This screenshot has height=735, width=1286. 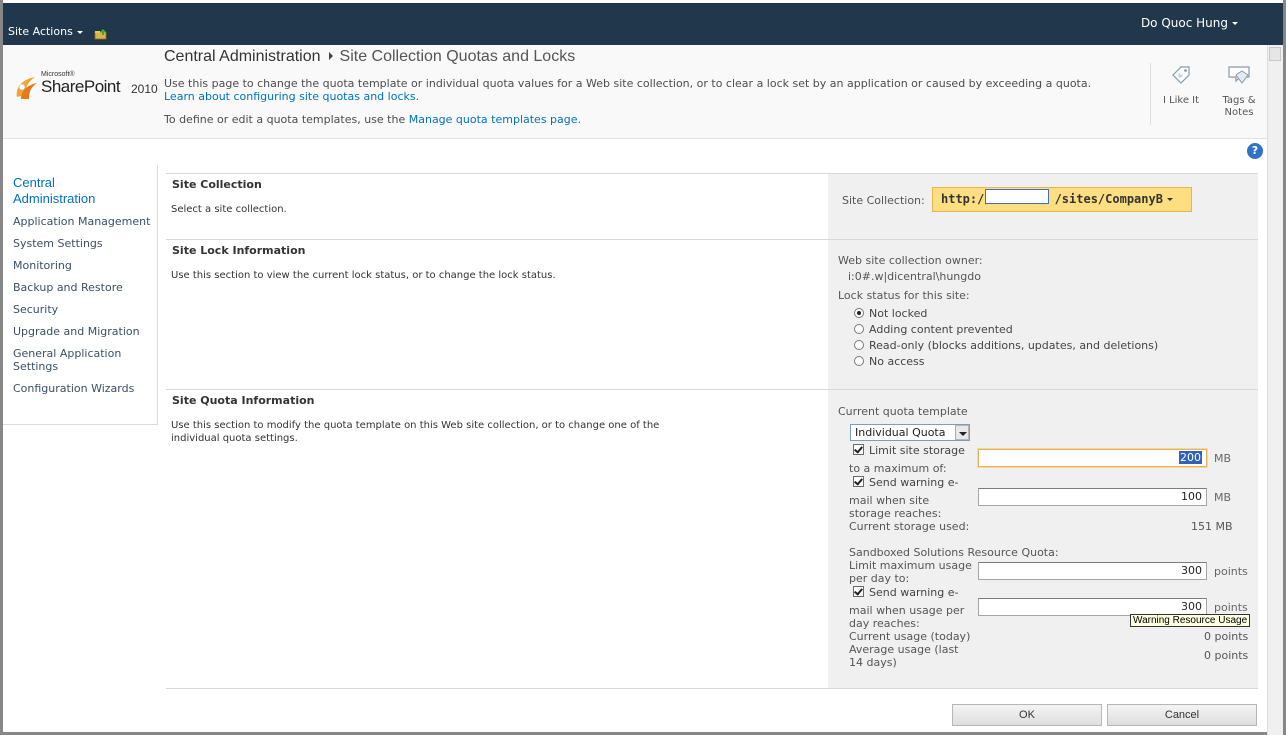 I want to click on page-title: Site Collection Quotas and Locks, so click(x=457, y=56).